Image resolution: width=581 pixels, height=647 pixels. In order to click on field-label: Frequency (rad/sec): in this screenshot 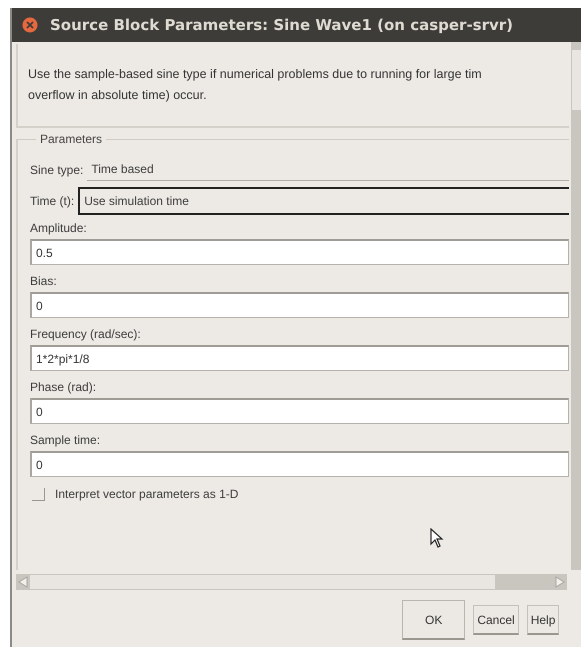, I will do `click(86, 334)`.